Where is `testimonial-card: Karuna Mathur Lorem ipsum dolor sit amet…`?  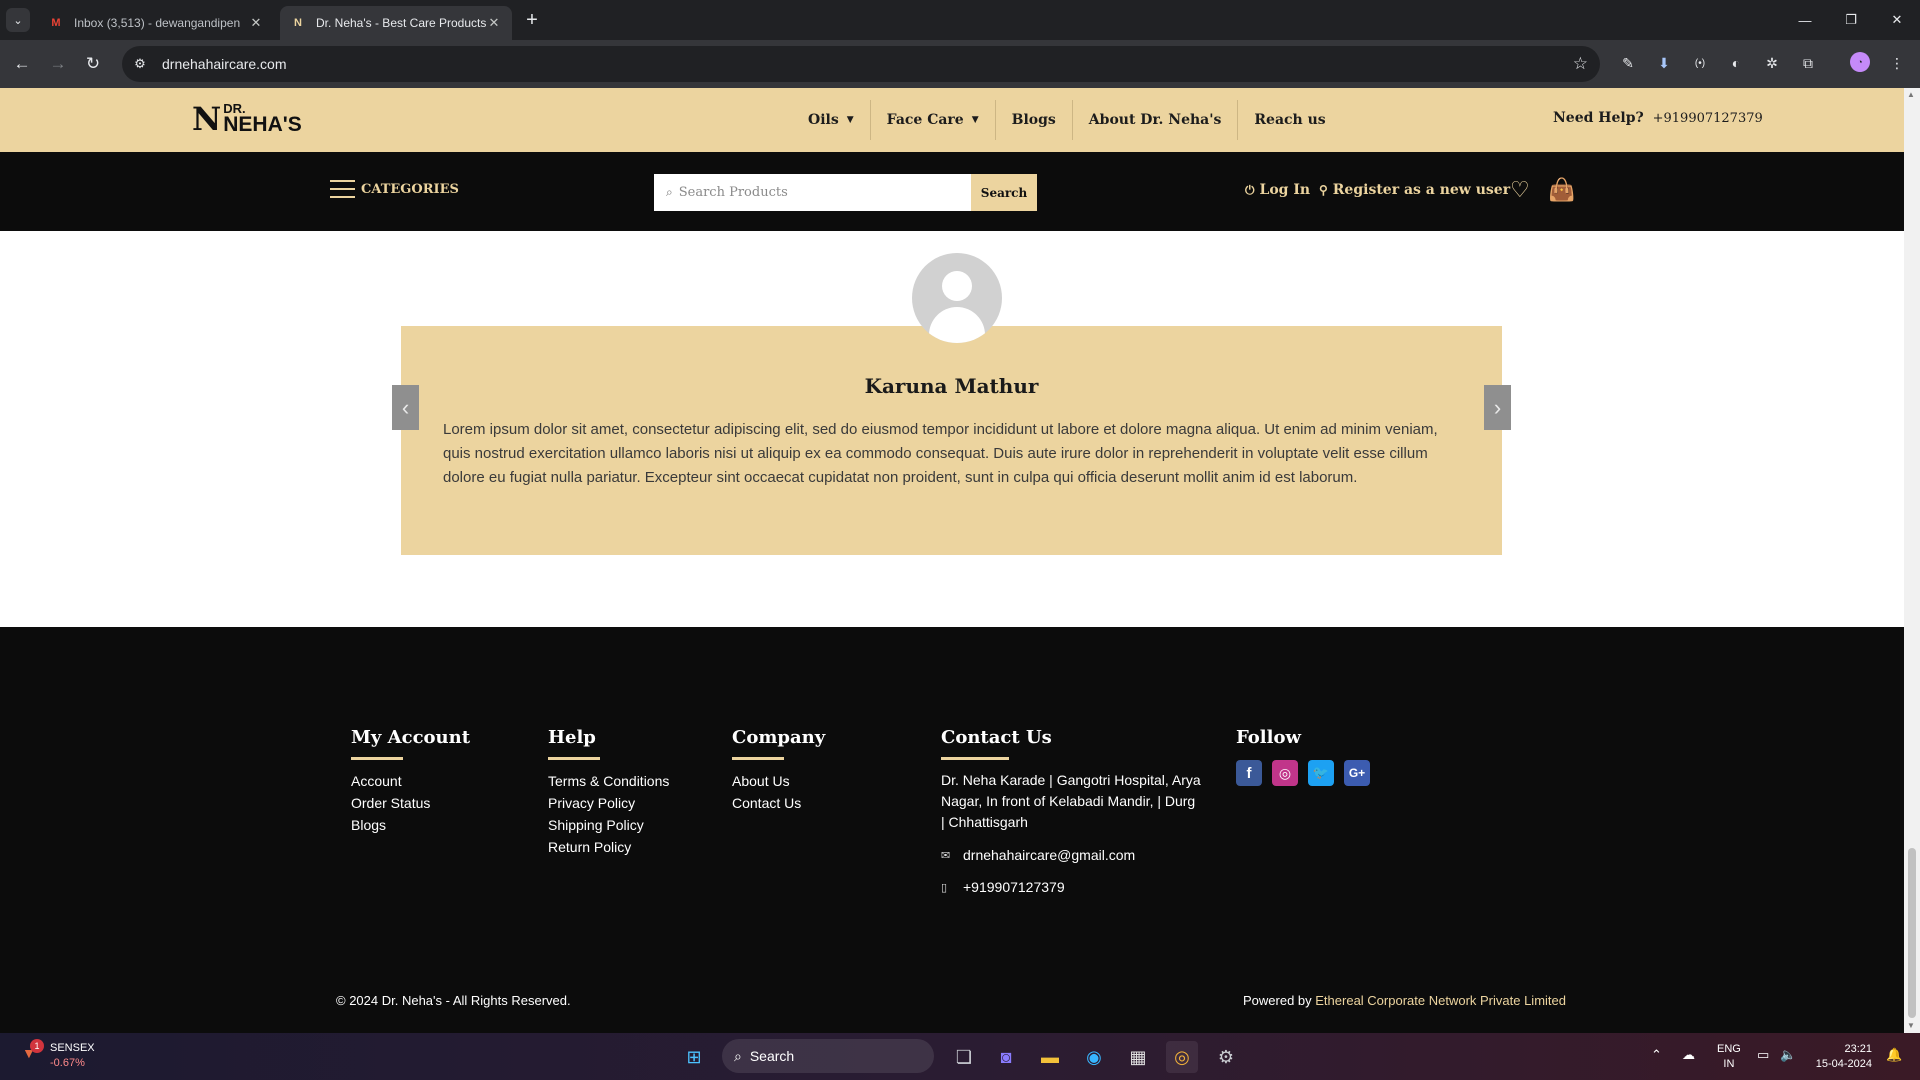
testimonial-card: Karuna Mathur Lorem ipsum dolor sit amet… is located at coordinates (951, 440).